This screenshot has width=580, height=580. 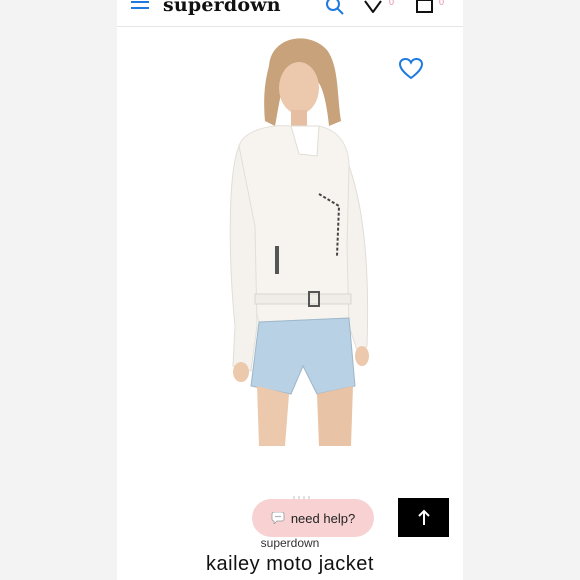 What do you see at coordinates (374, 8) in the screenshot?
I see `wishlist-heart-icon` at bounding box center [374, 8].